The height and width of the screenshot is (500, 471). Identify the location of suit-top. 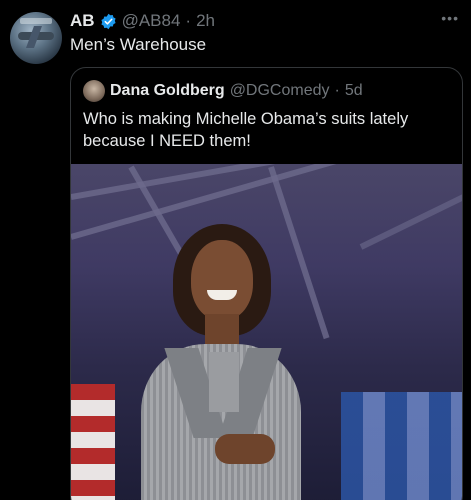
(224, 382).